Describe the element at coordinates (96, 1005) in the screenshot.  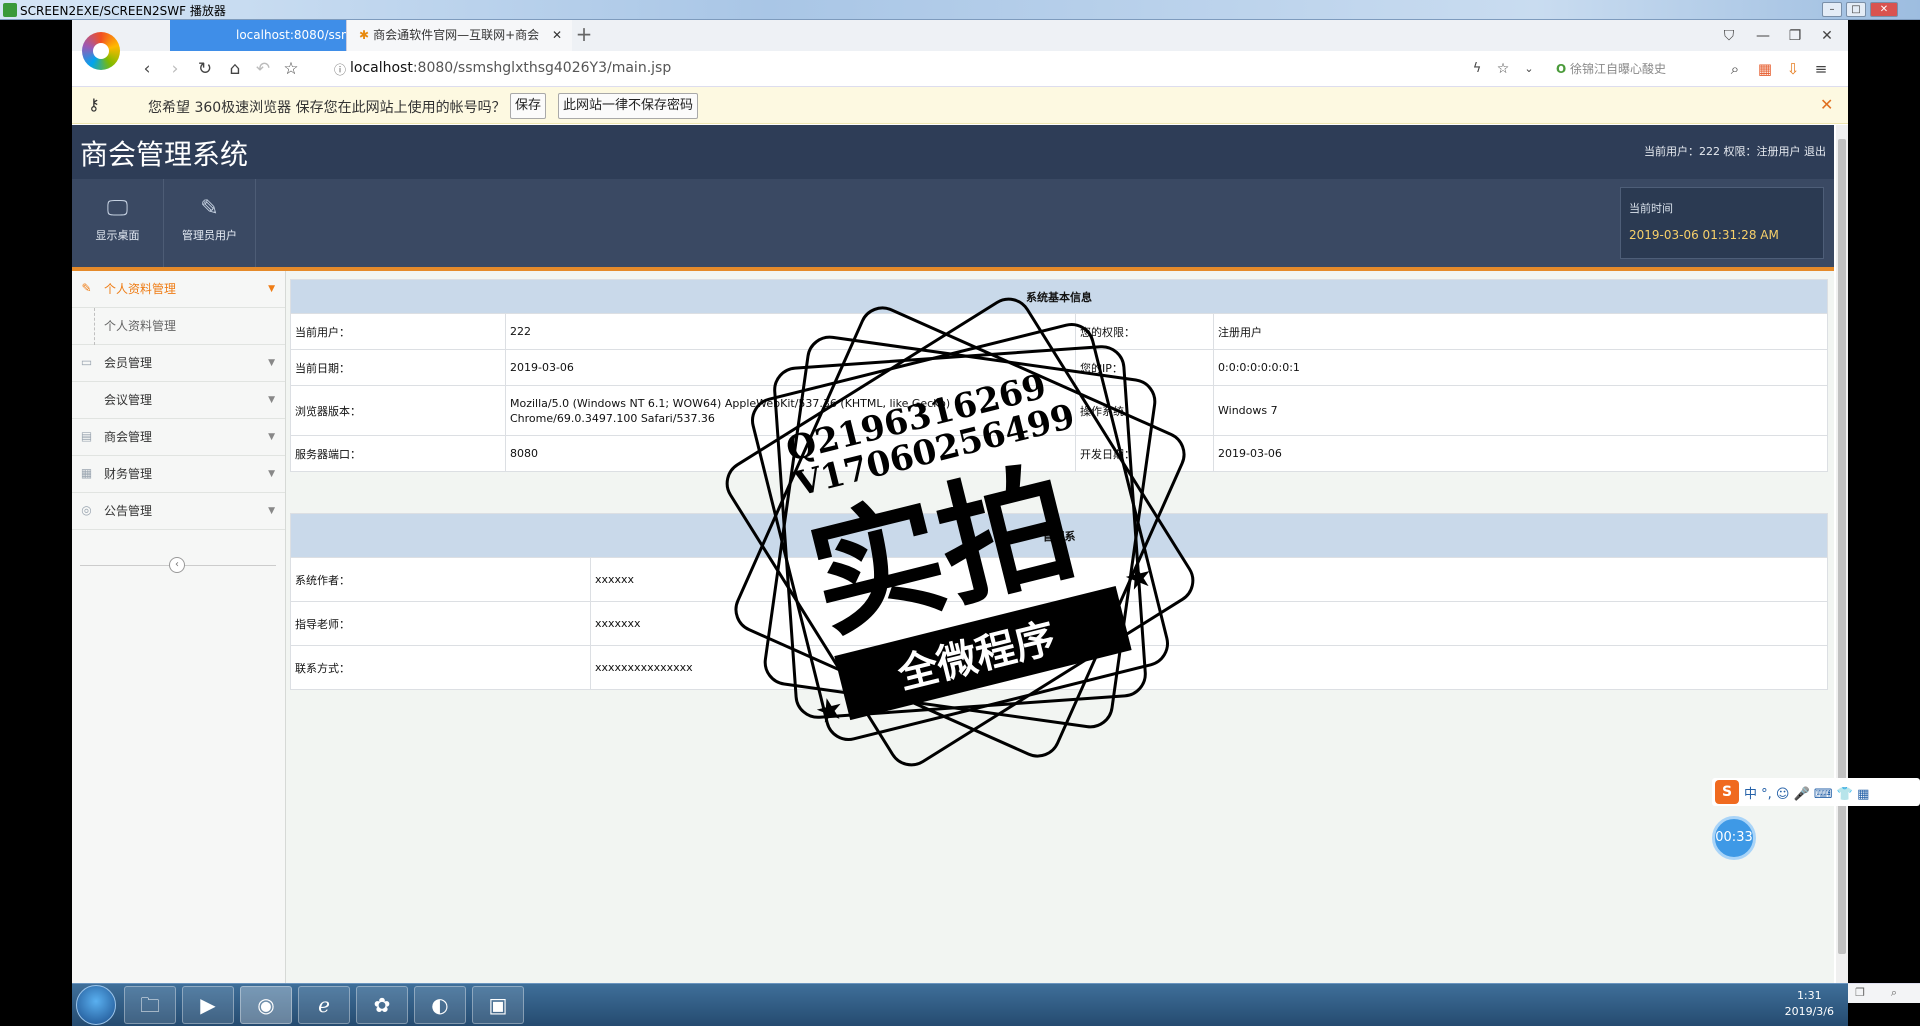
I see `start-button` at that location.